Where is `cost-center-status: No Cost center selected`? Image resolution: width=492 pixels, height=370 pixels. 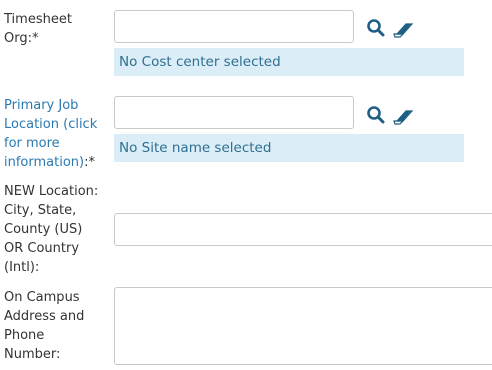
cost-center-status: No Cost center selected is located at coordinates (289, 62).